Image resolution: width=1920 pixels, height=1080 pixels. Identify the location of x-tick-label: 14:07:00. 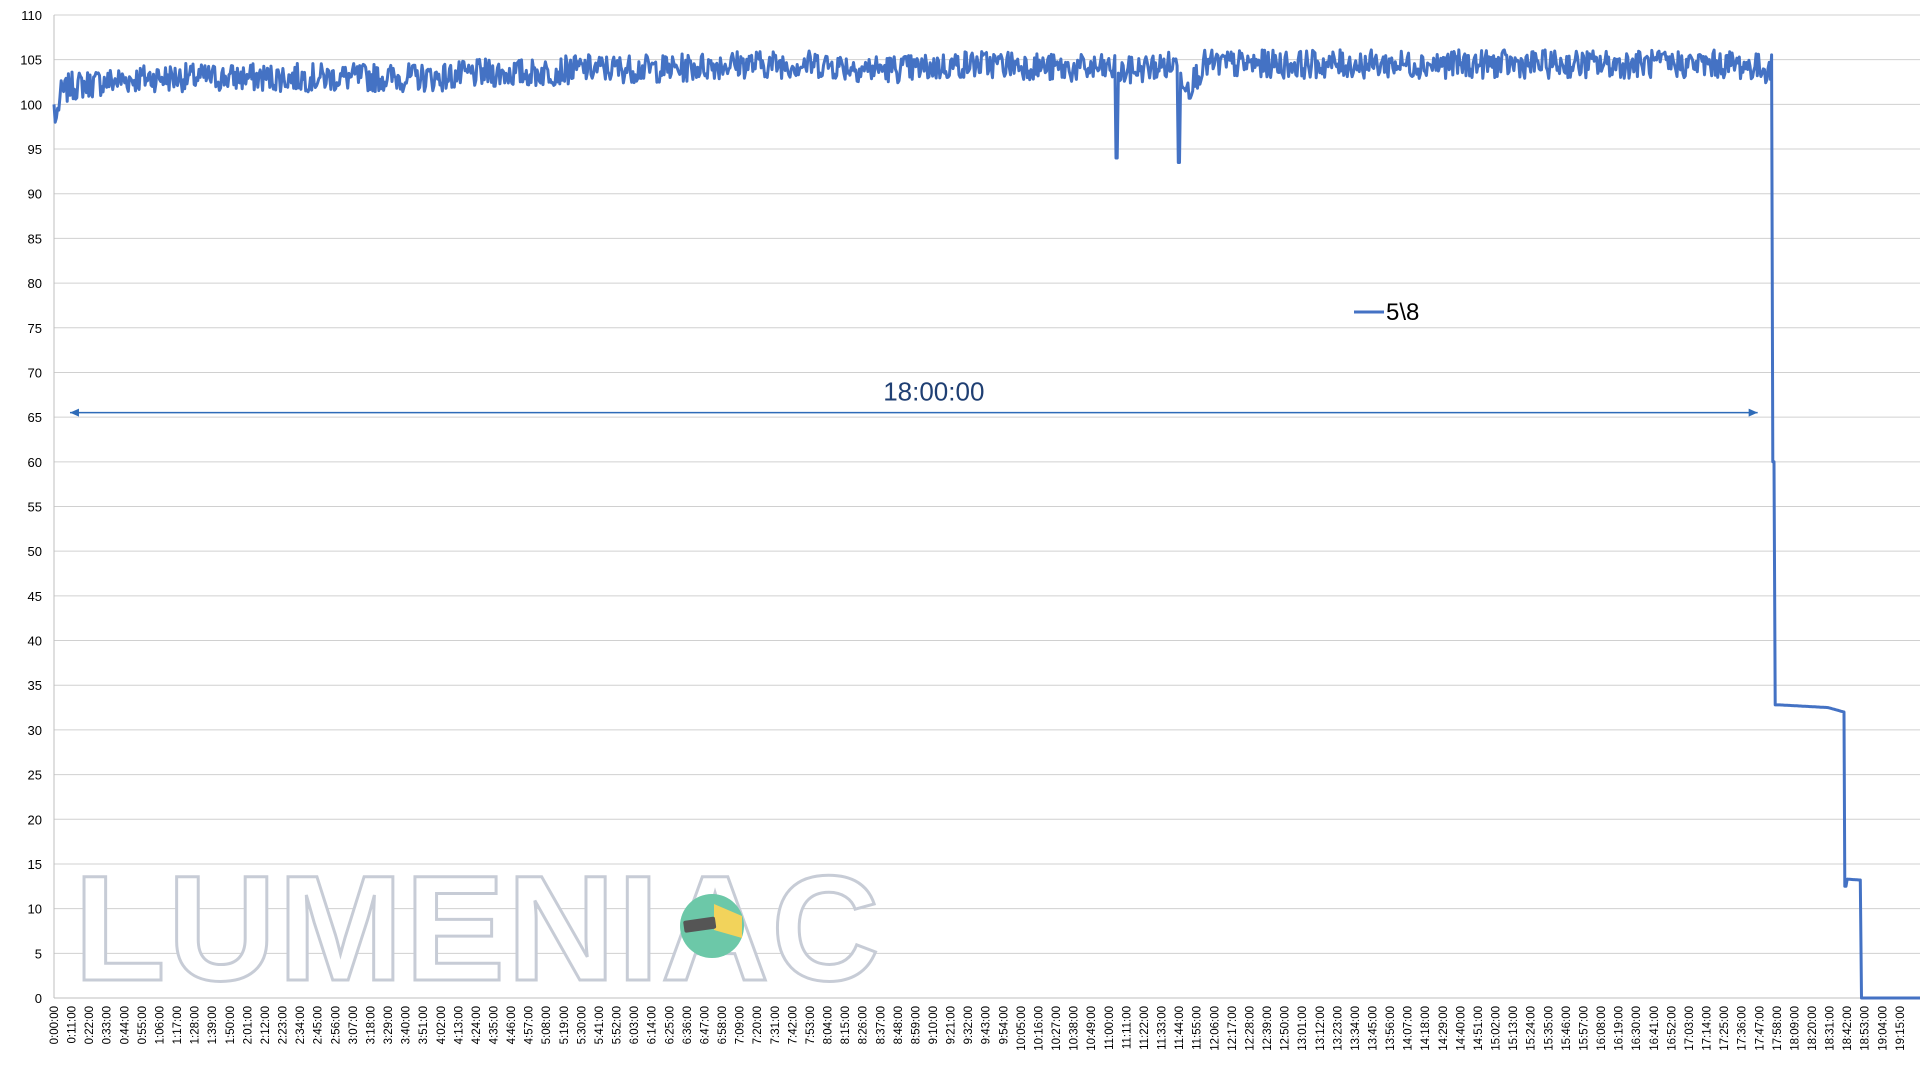
(1409, 1028).